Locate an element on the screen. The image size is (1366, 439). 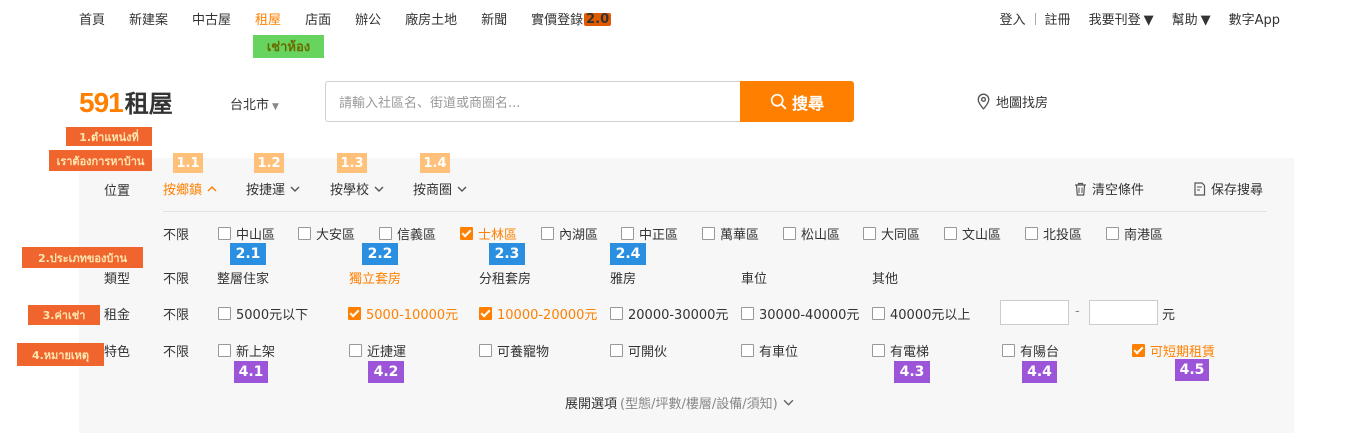
annotation-1-2: 1.2 is located at coordinates (269, 163).